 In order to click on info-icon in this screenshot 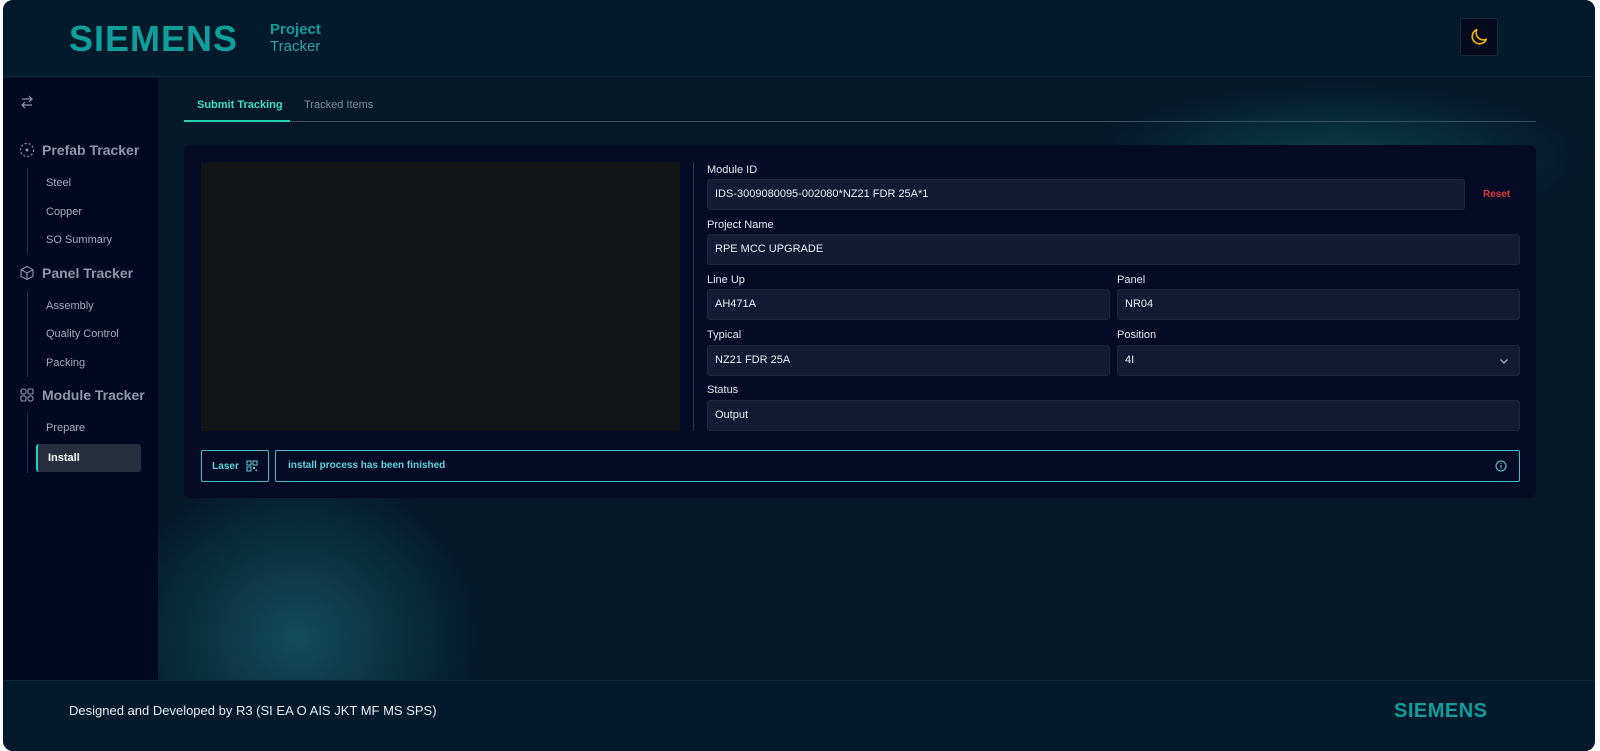, I will do `click(1501, 466)`.